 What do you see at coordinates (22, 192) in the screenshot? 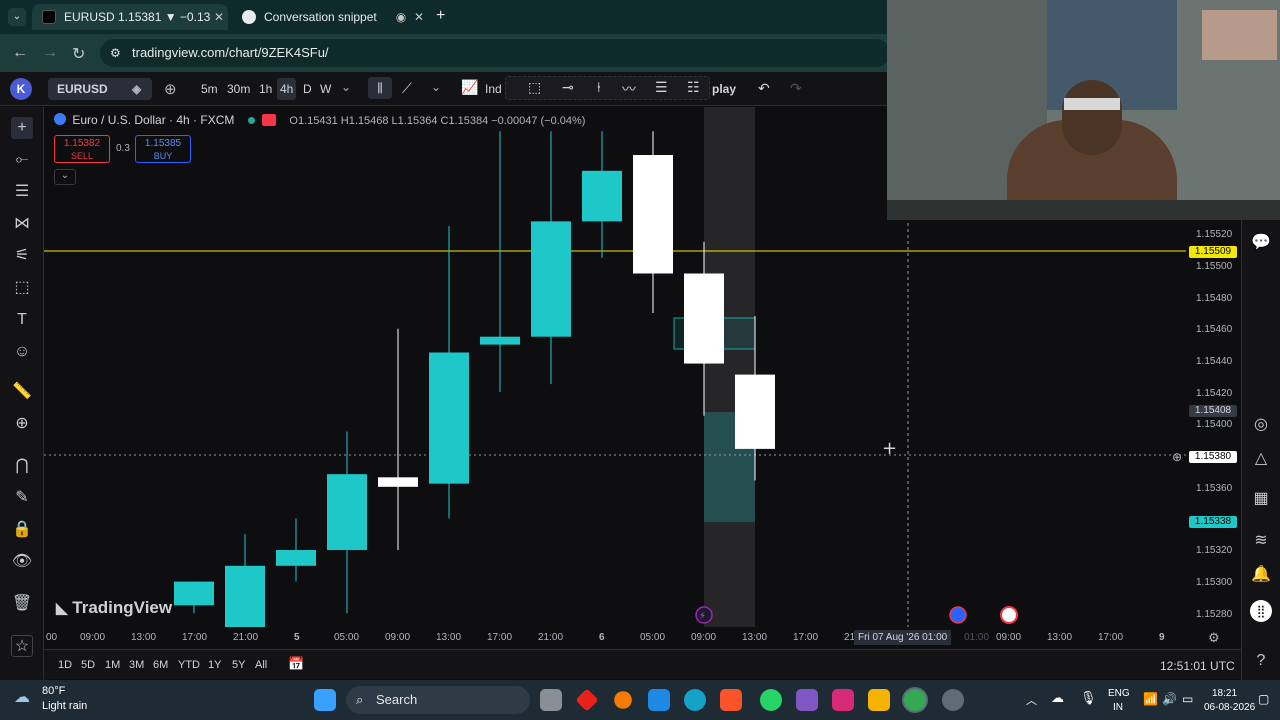
I see `fib-icon: ☰` at bounding box center [22, 192].